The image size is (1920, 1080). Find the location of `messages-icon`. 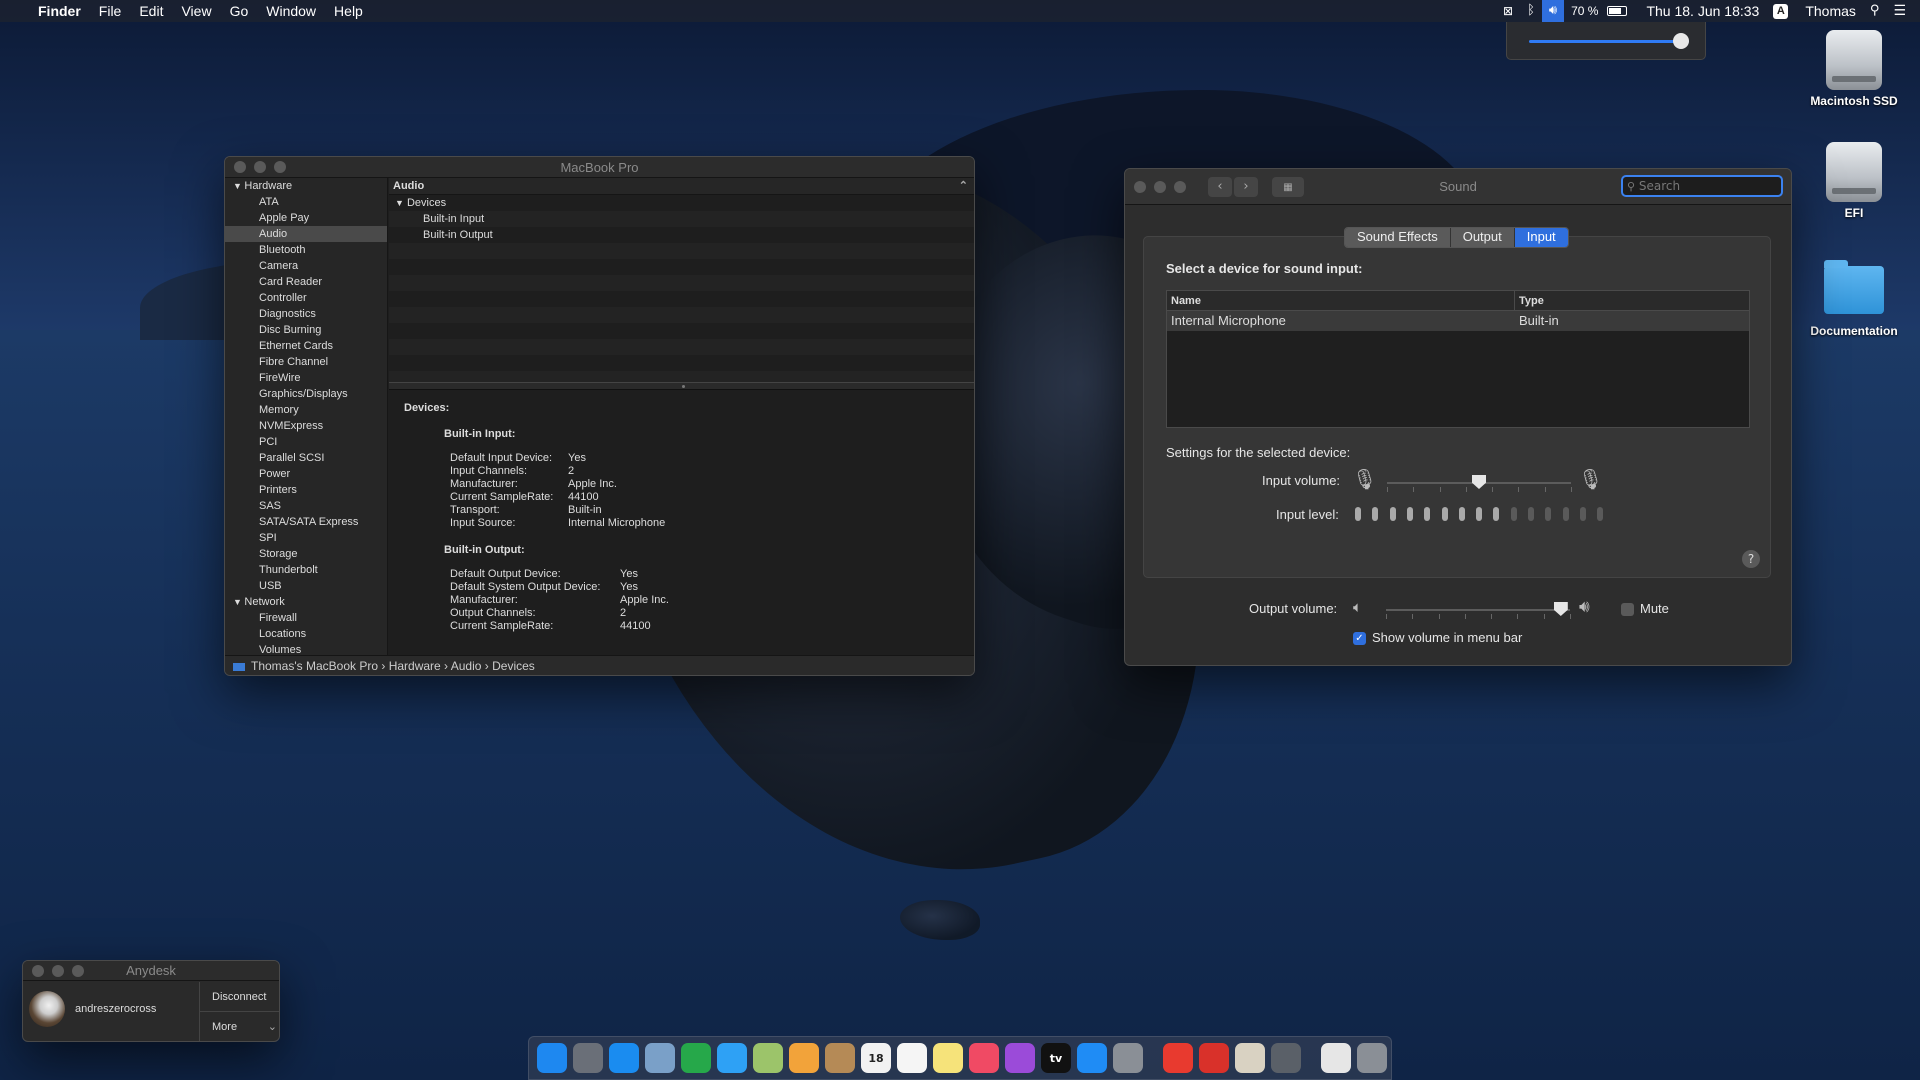

messages-icon is located at coordinates (732, 1058).